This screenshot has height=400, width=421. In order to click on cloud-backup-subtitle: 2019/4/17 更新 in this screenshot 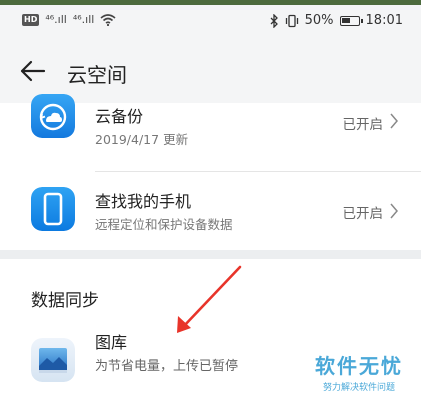, I will do `click(142, 139)`.